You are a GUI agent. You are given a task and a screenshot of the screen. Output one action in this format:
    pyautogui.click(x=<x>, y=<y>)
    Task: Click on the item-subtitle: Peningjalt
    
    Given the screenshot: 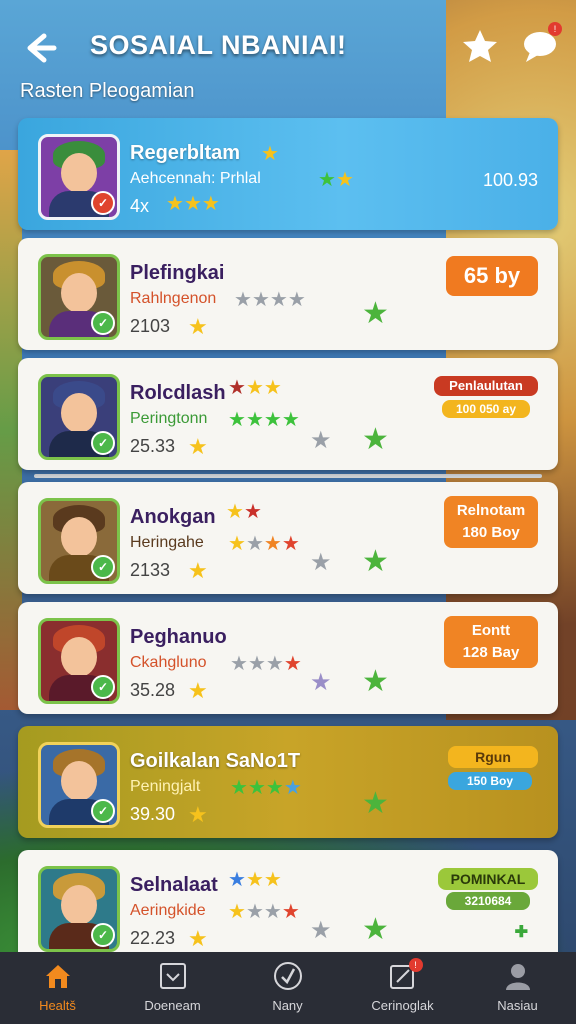 What is the action you would take?
    pyautogui.click(x=165, y=786)
    